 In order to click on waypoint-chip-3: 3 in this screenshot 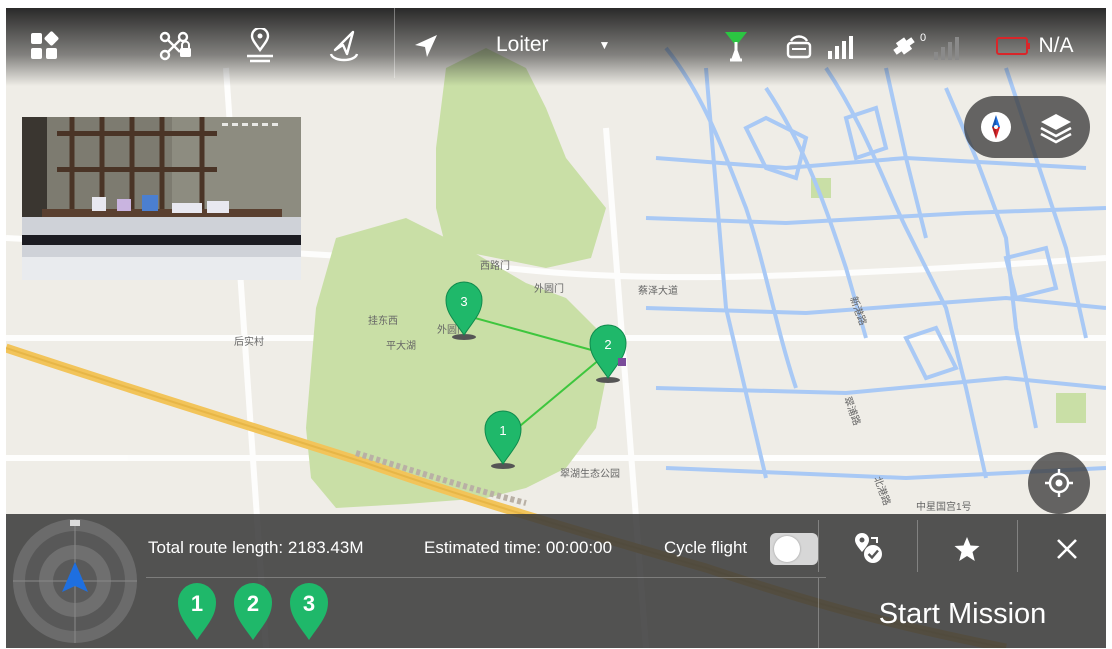, I will do `click(309, 611)`.